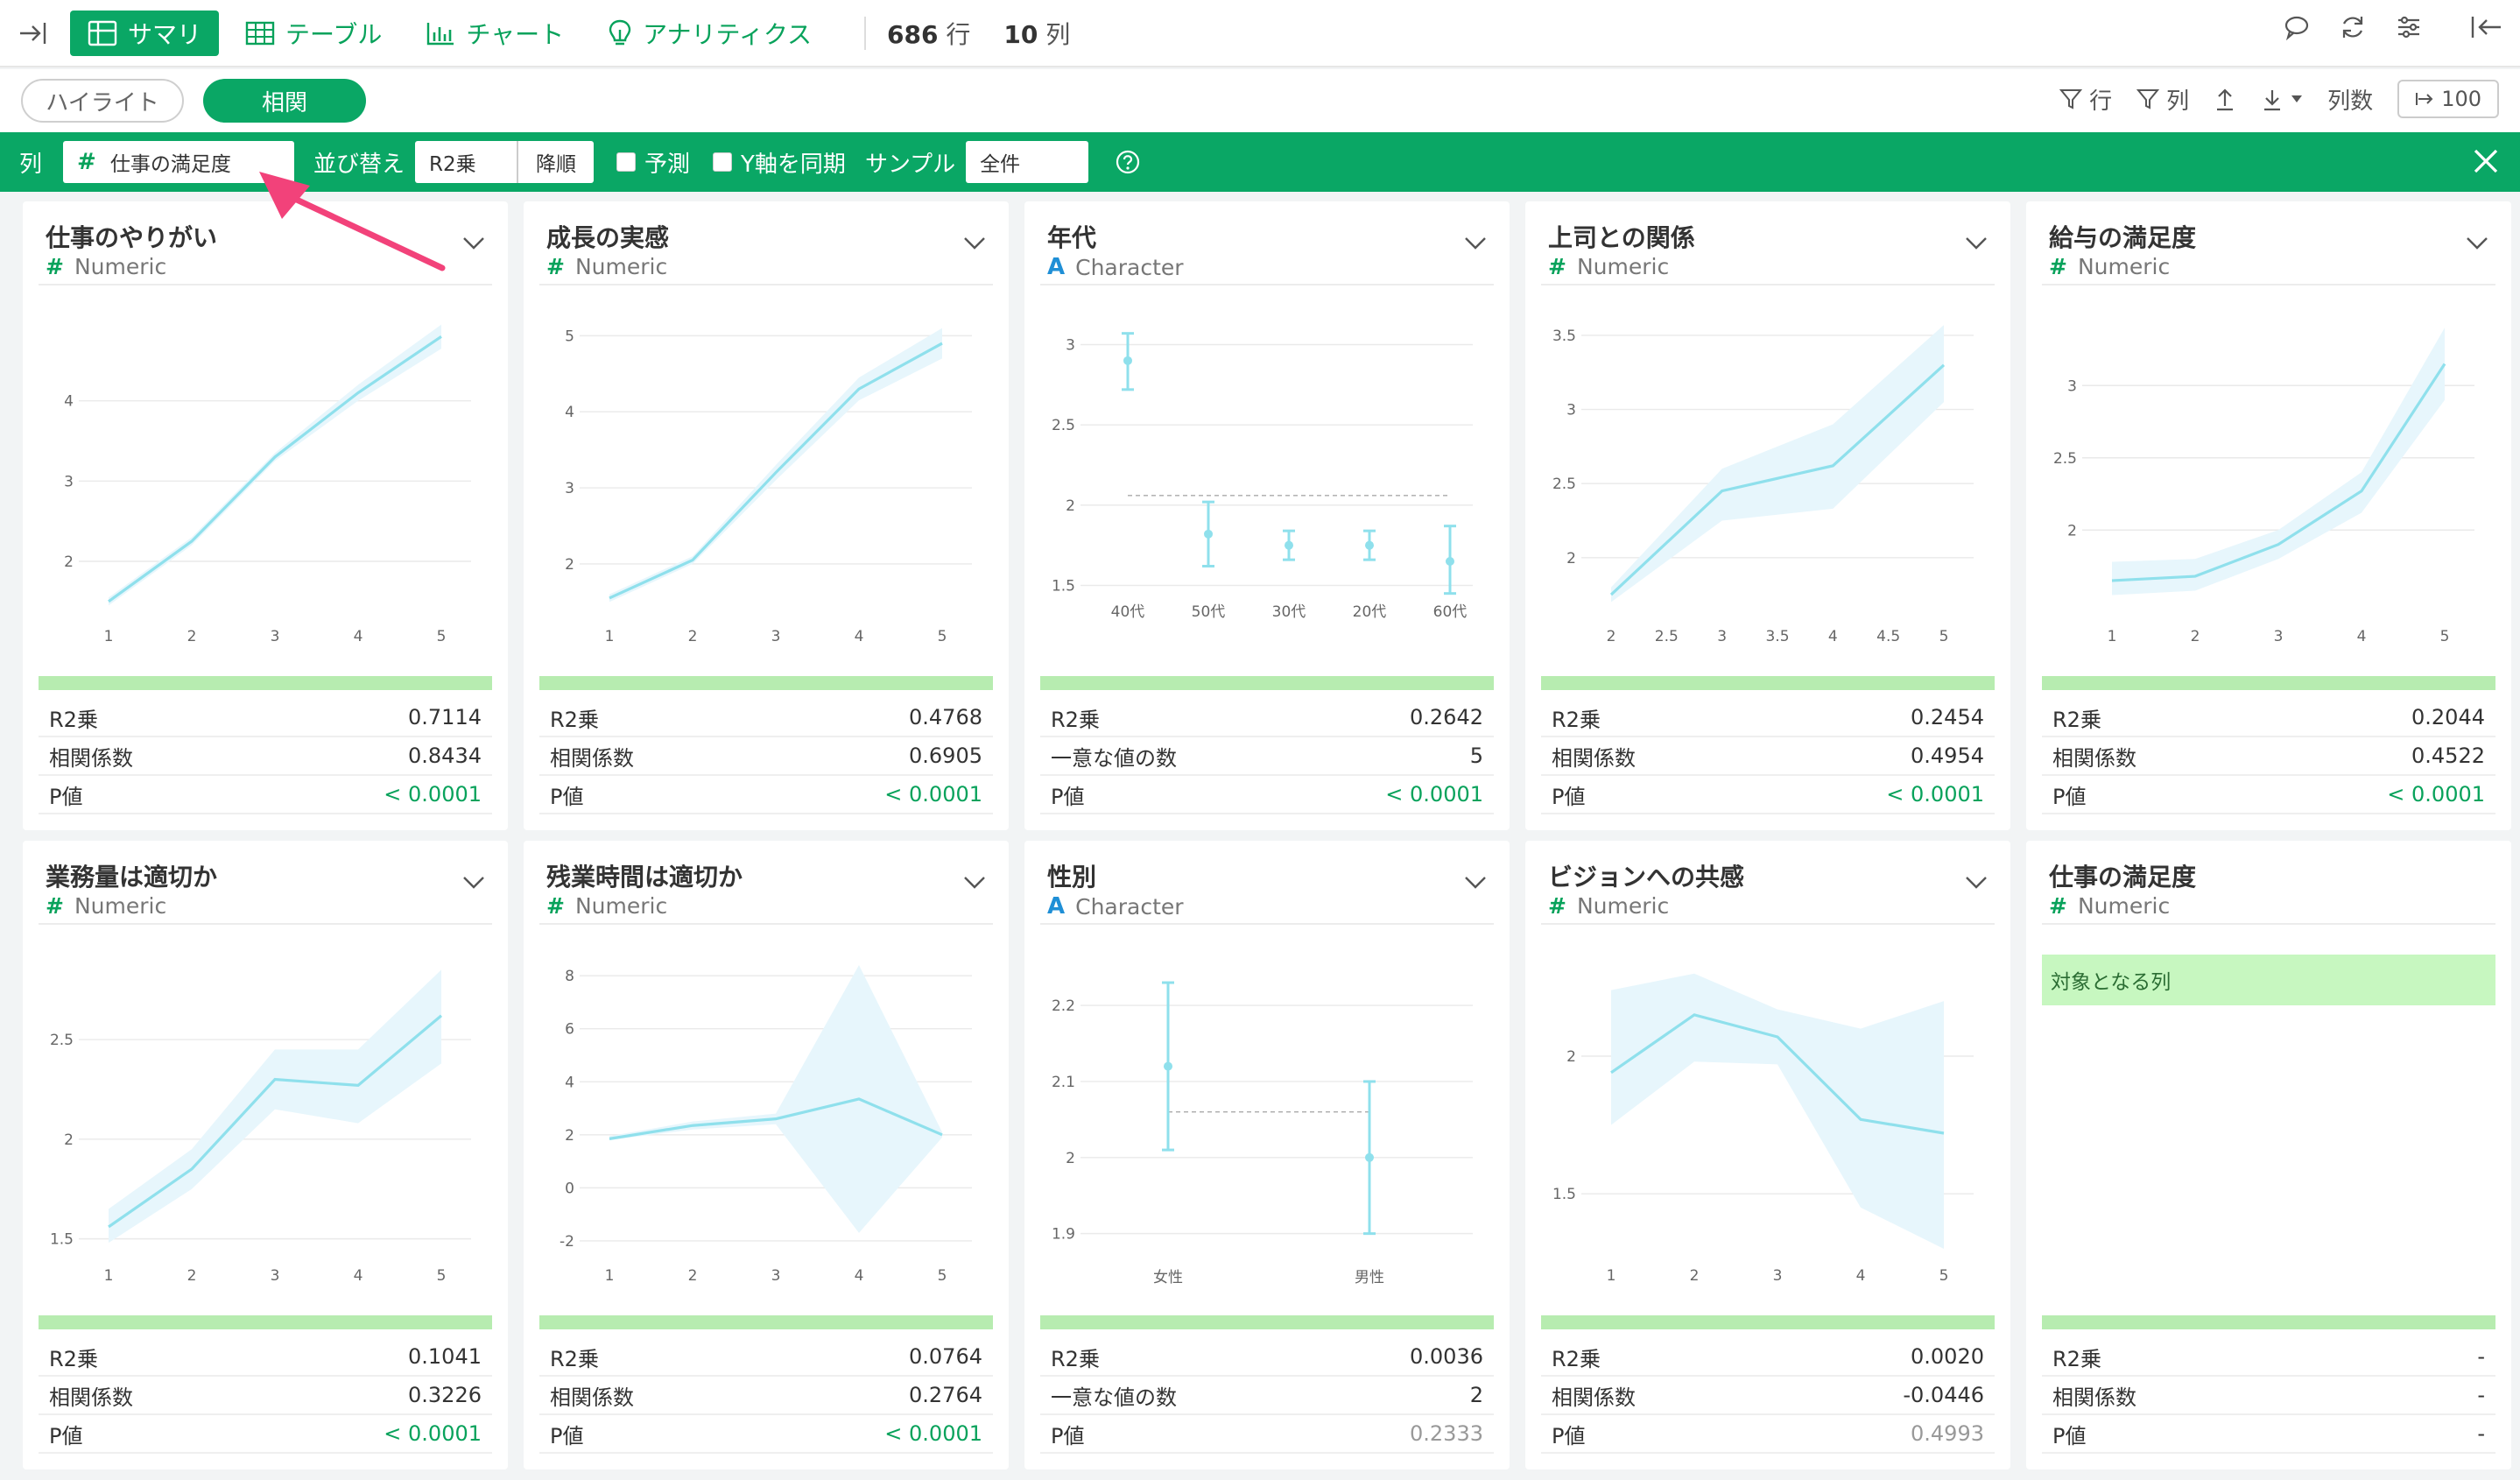 The width and height of the screenshot is (2520, 1480). What do you see at coordinates (556, 162) in the screenshot?
I see `sort-order-select: 降順` at bounding box center [556, 162].